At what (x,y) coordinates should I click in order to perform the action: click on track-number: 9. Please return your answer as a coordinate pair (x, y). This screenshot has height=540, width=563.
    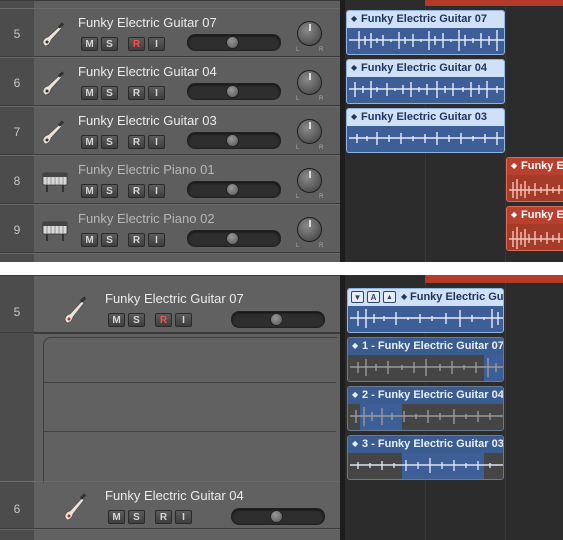
    Looking at the image, I should click on (17, 230).